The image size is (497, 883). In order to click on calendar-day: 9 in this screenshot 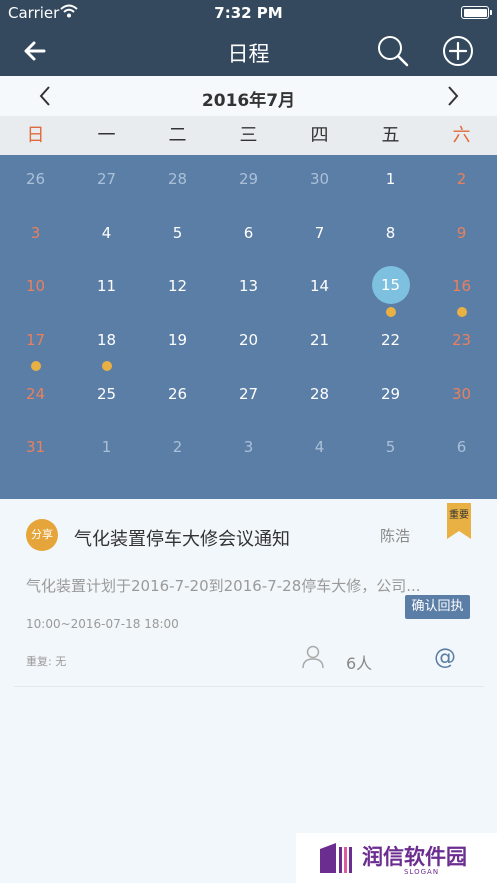, I will do `click(461, 236)`.